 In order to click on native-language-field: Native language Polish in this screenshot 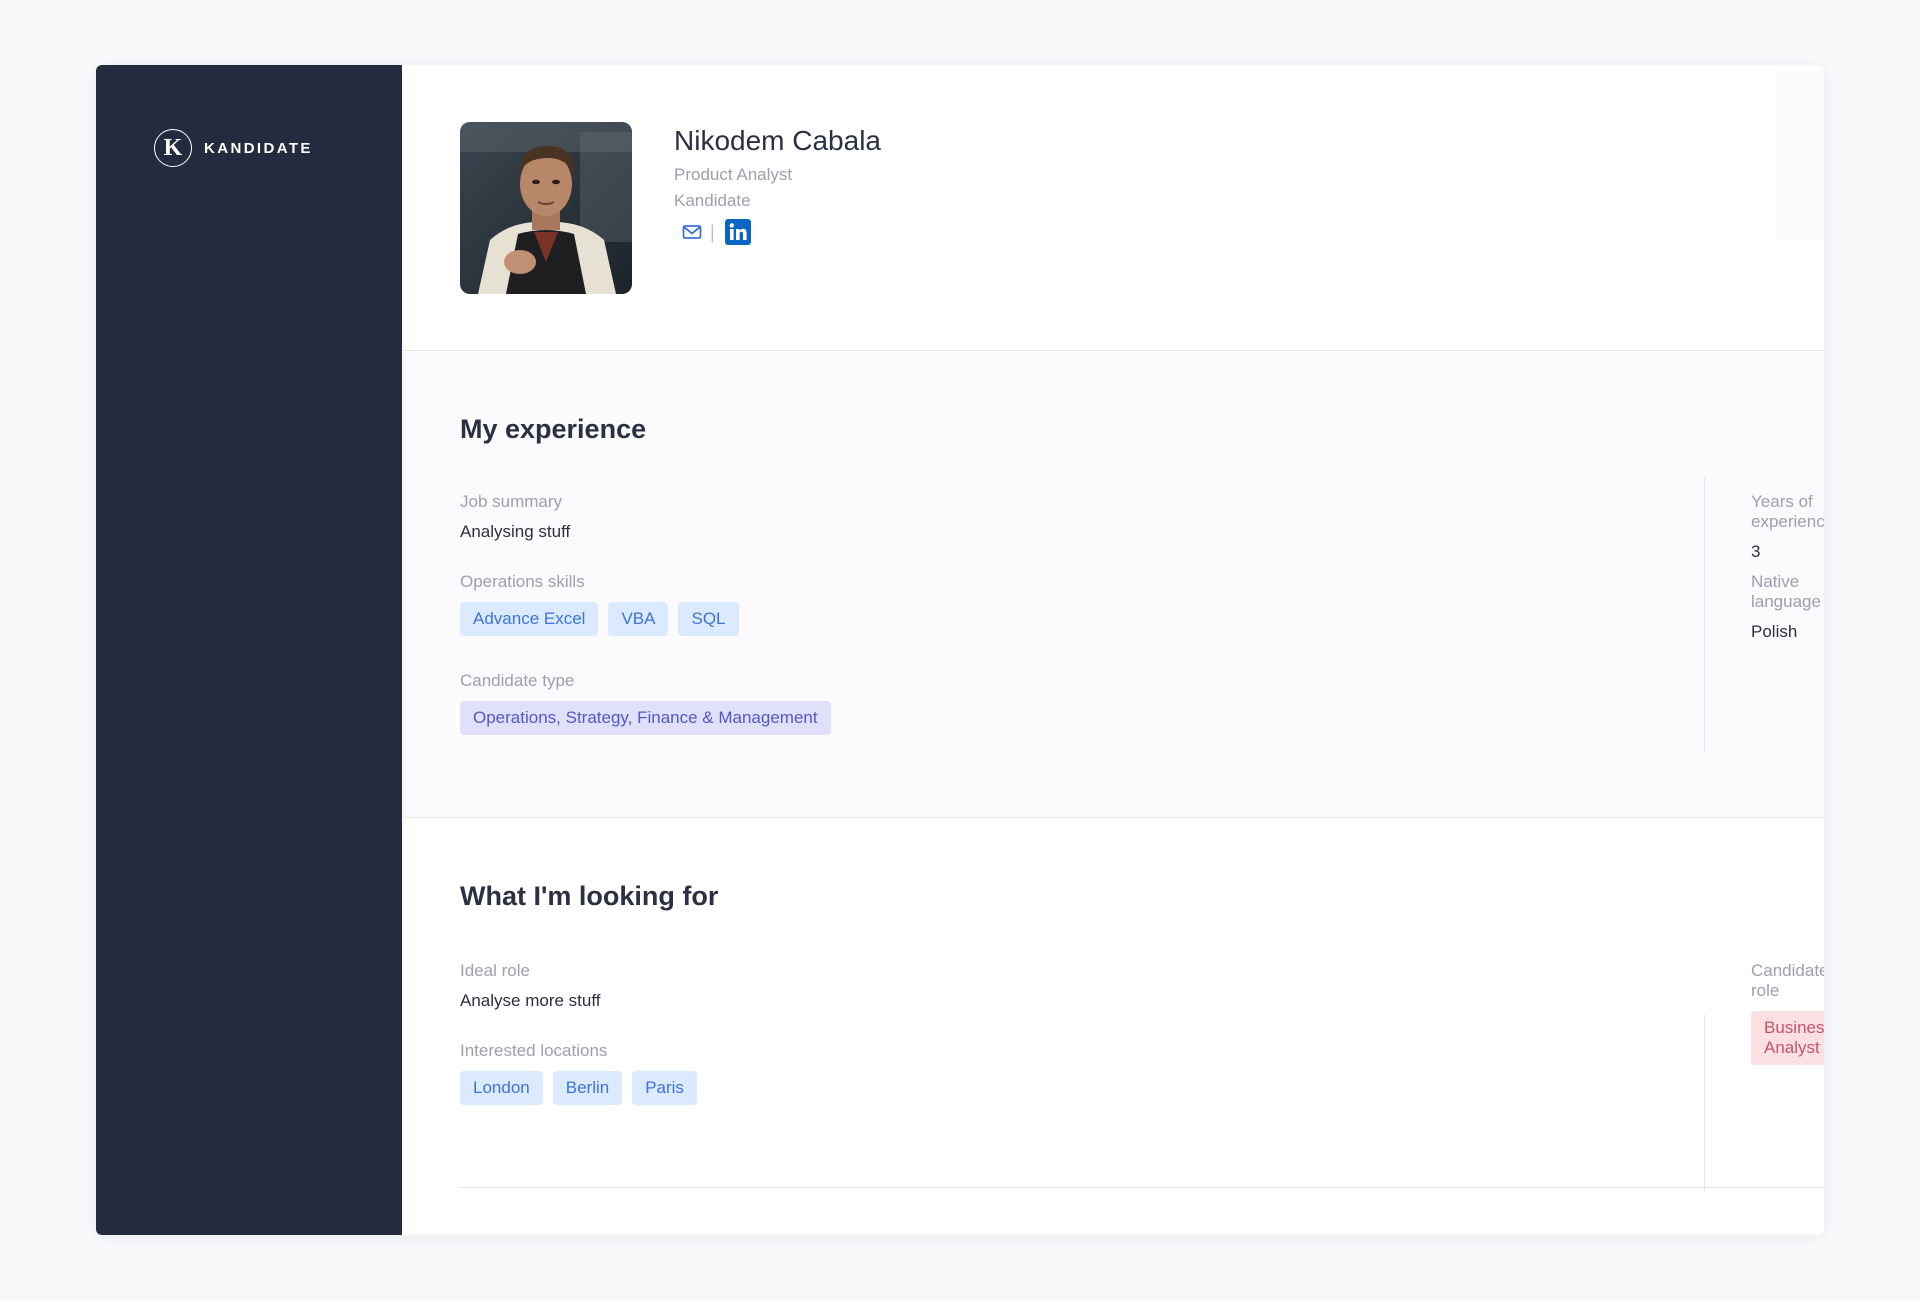, I will do `click(1787, 607)`.